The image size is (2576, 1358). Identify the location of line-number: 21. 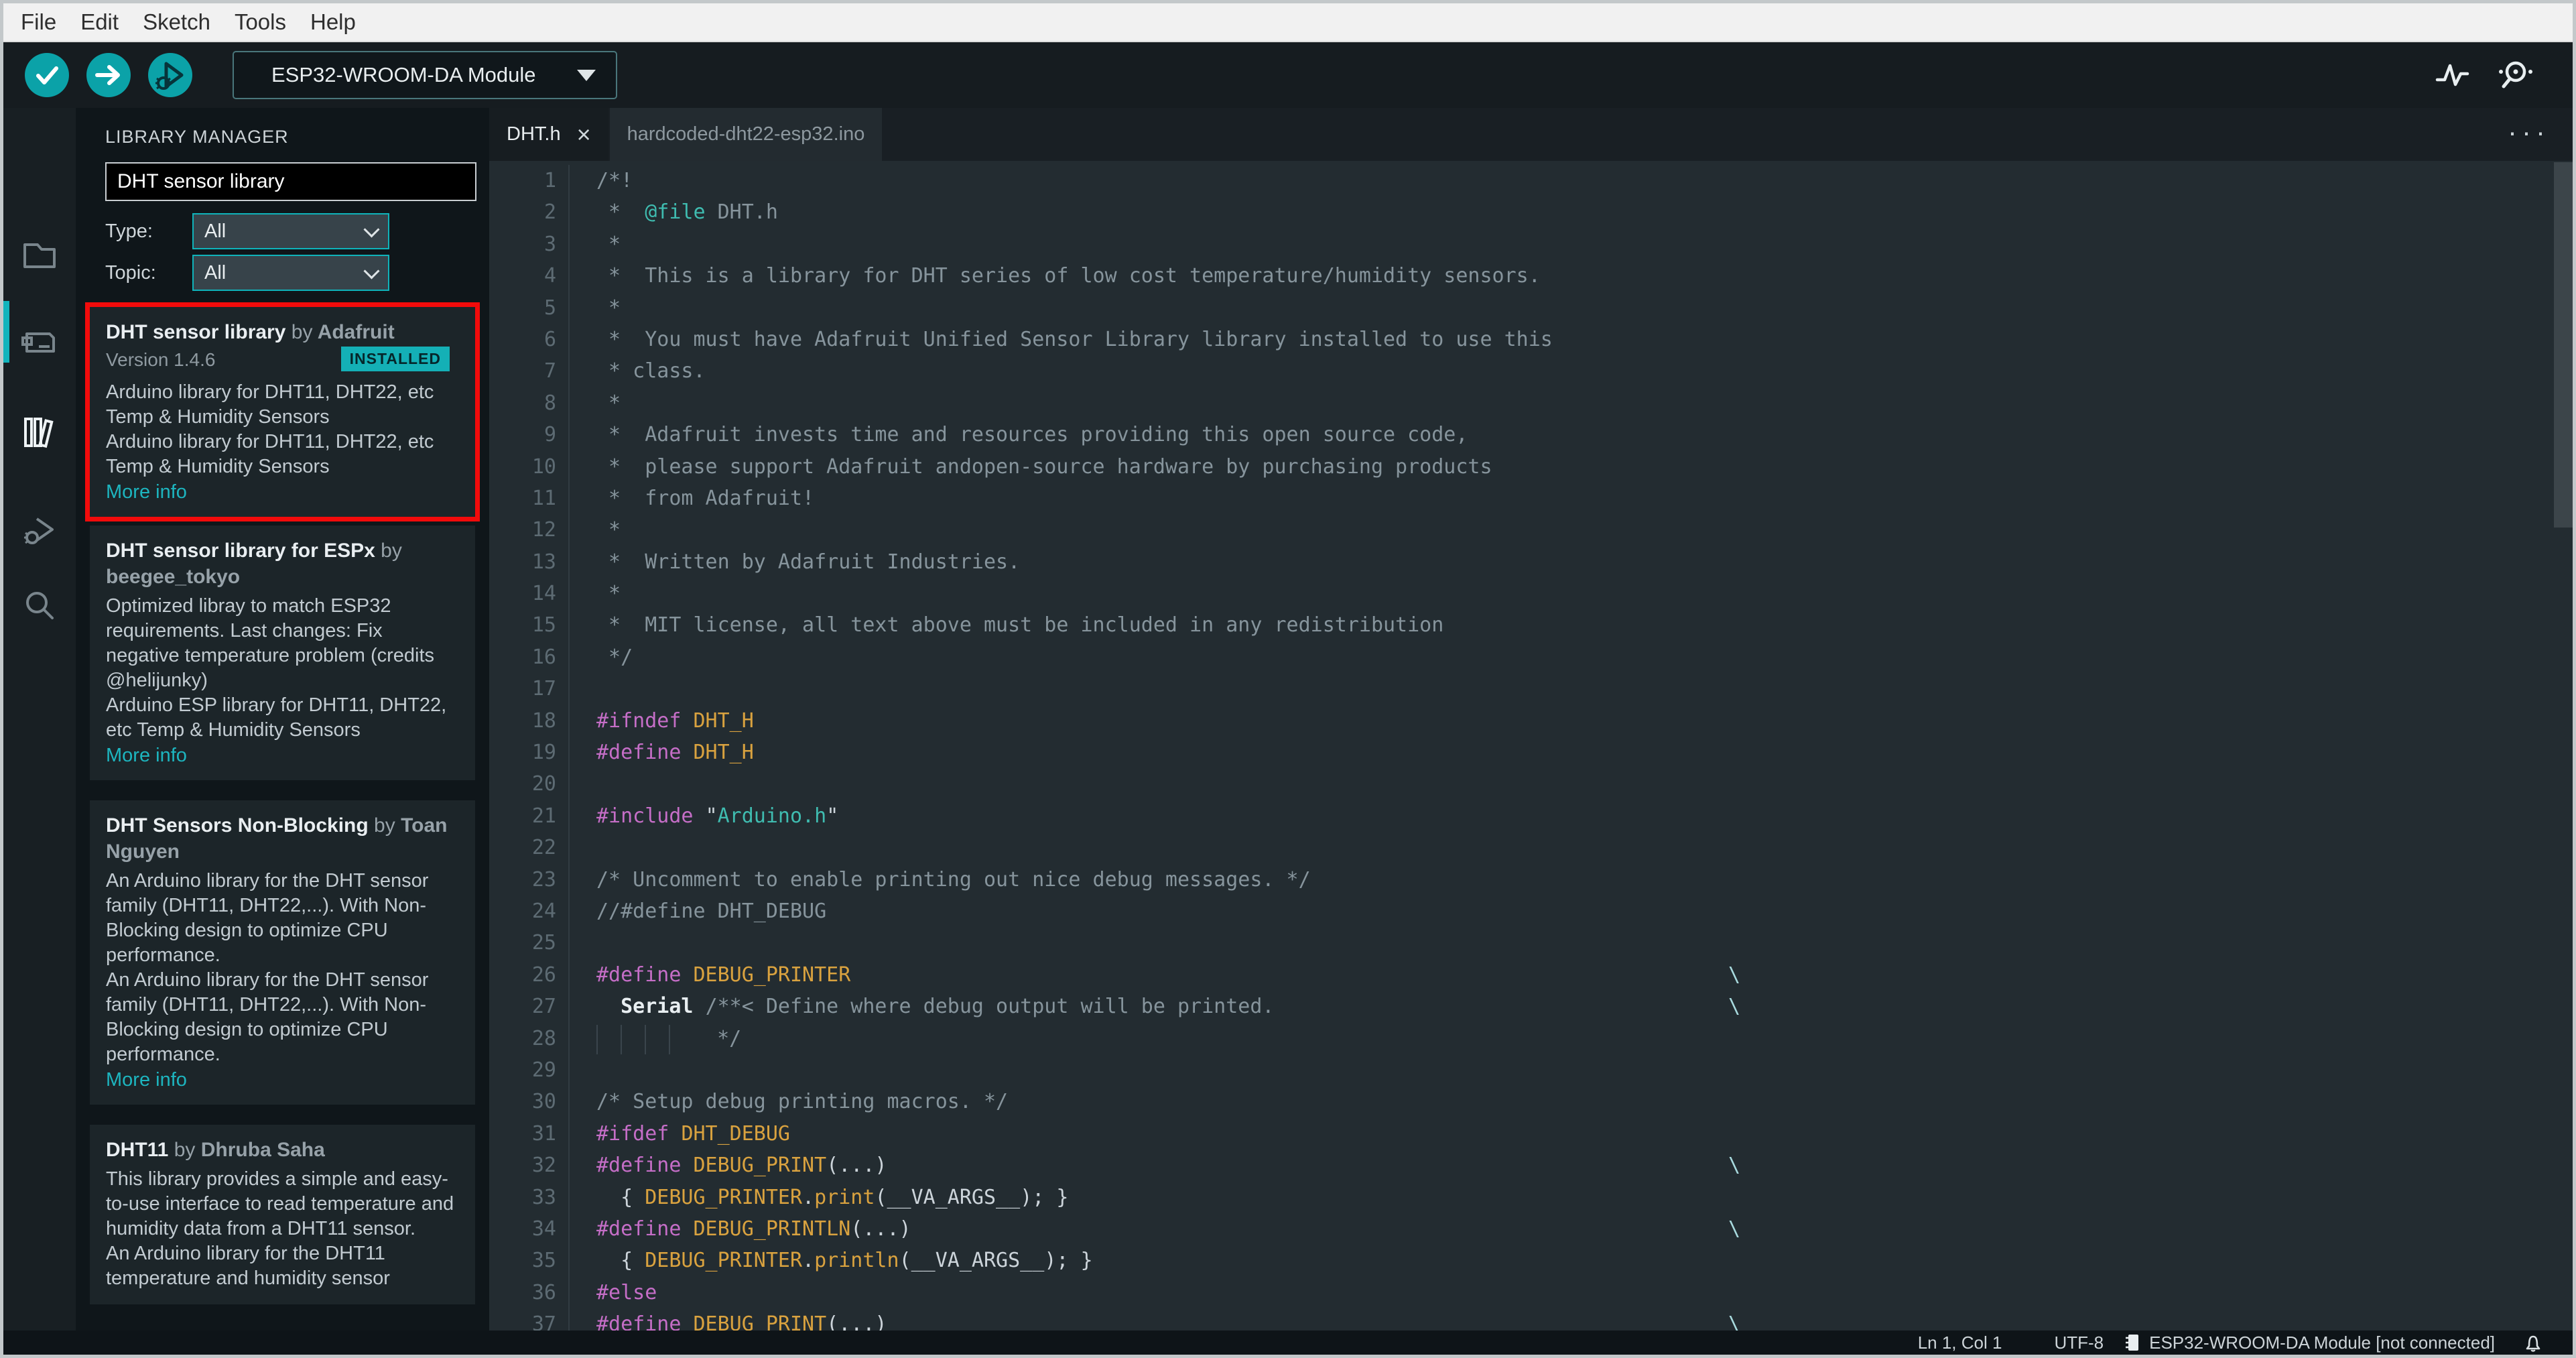
(529, 816).